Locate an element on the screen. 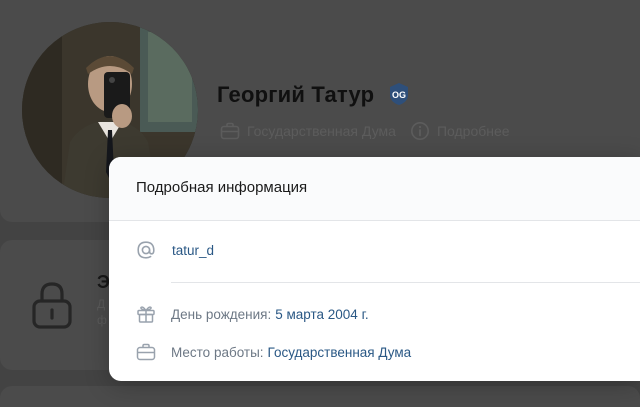  profile-meta: Государственная Дума Подробнее is located at coordinates (372, 131).